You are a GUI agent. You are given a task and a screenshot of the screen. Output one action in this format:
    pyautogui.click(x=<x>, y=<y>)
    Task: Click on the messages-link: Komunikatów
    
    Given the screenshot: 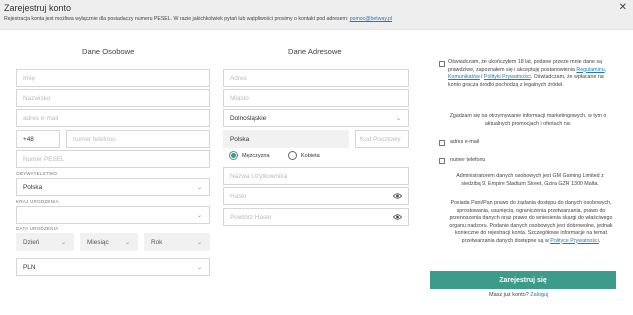 What is the action you would take?
    pyautogui.click(x=464, y=77)
    